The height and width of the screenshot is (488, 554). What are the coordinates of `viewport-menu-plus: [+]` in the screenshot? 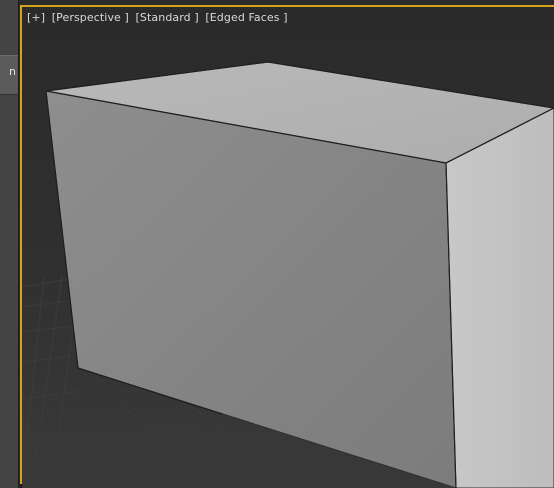 It's located at (36, 17).